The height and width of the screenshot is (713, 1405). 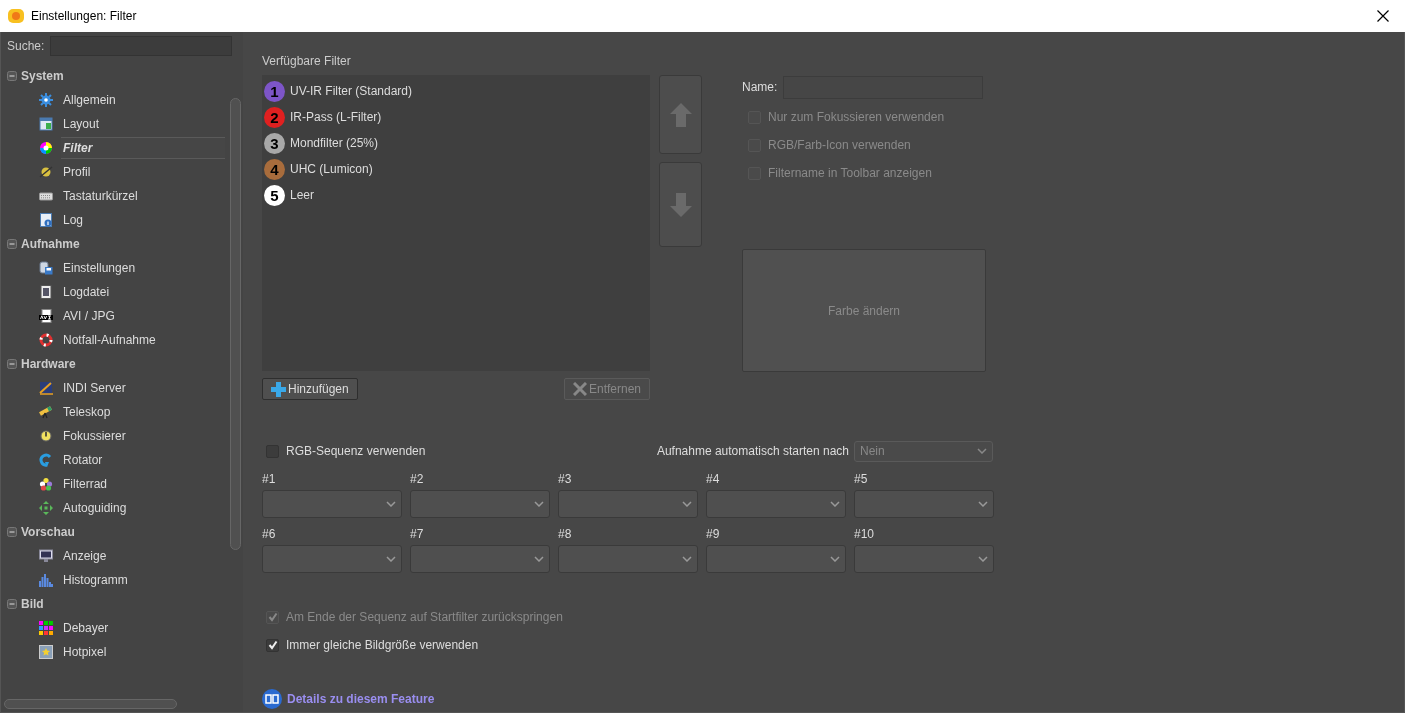 I want to click on checkbox, so click(x=272, y=645).